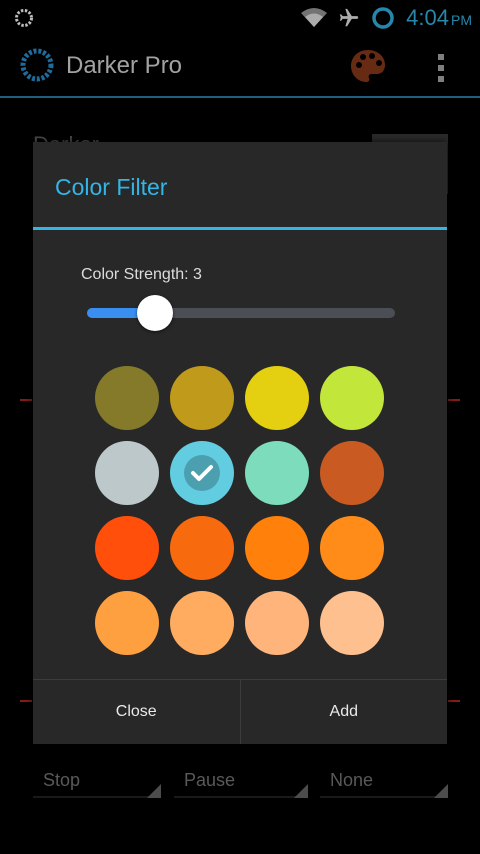 This screenshot has height=854, width=480. Describe the element at coordinates (111, 187) in the screenshot. I see `dialog-title: Color Filter` at that location.